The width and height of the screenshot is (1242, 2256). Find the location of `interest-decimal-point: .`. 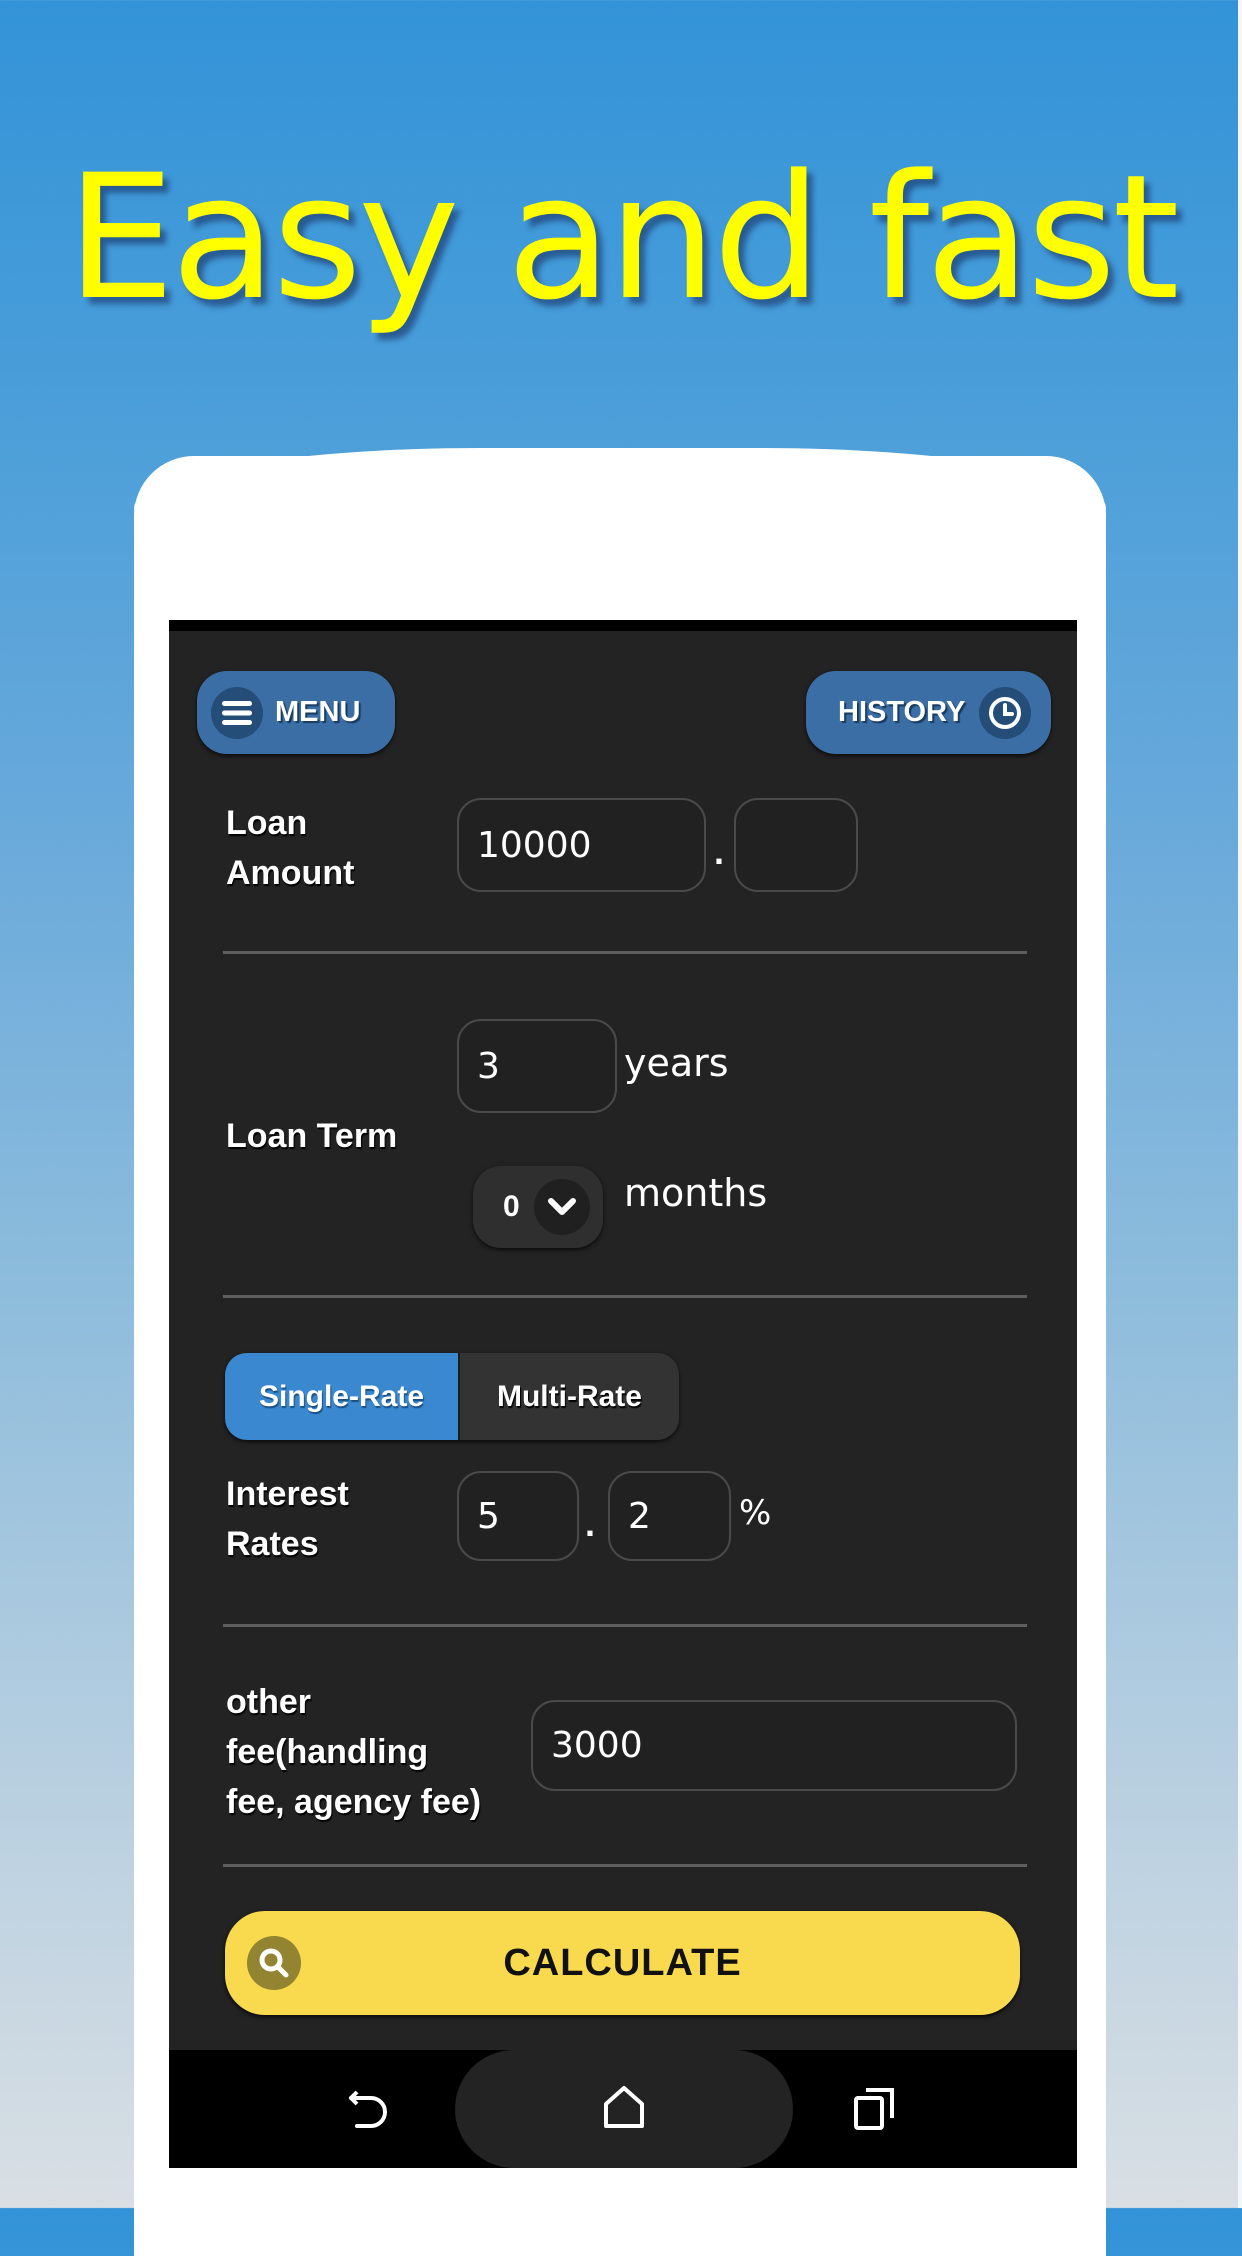

interest-decimal-point: . is located at coordinates (590, 1523).